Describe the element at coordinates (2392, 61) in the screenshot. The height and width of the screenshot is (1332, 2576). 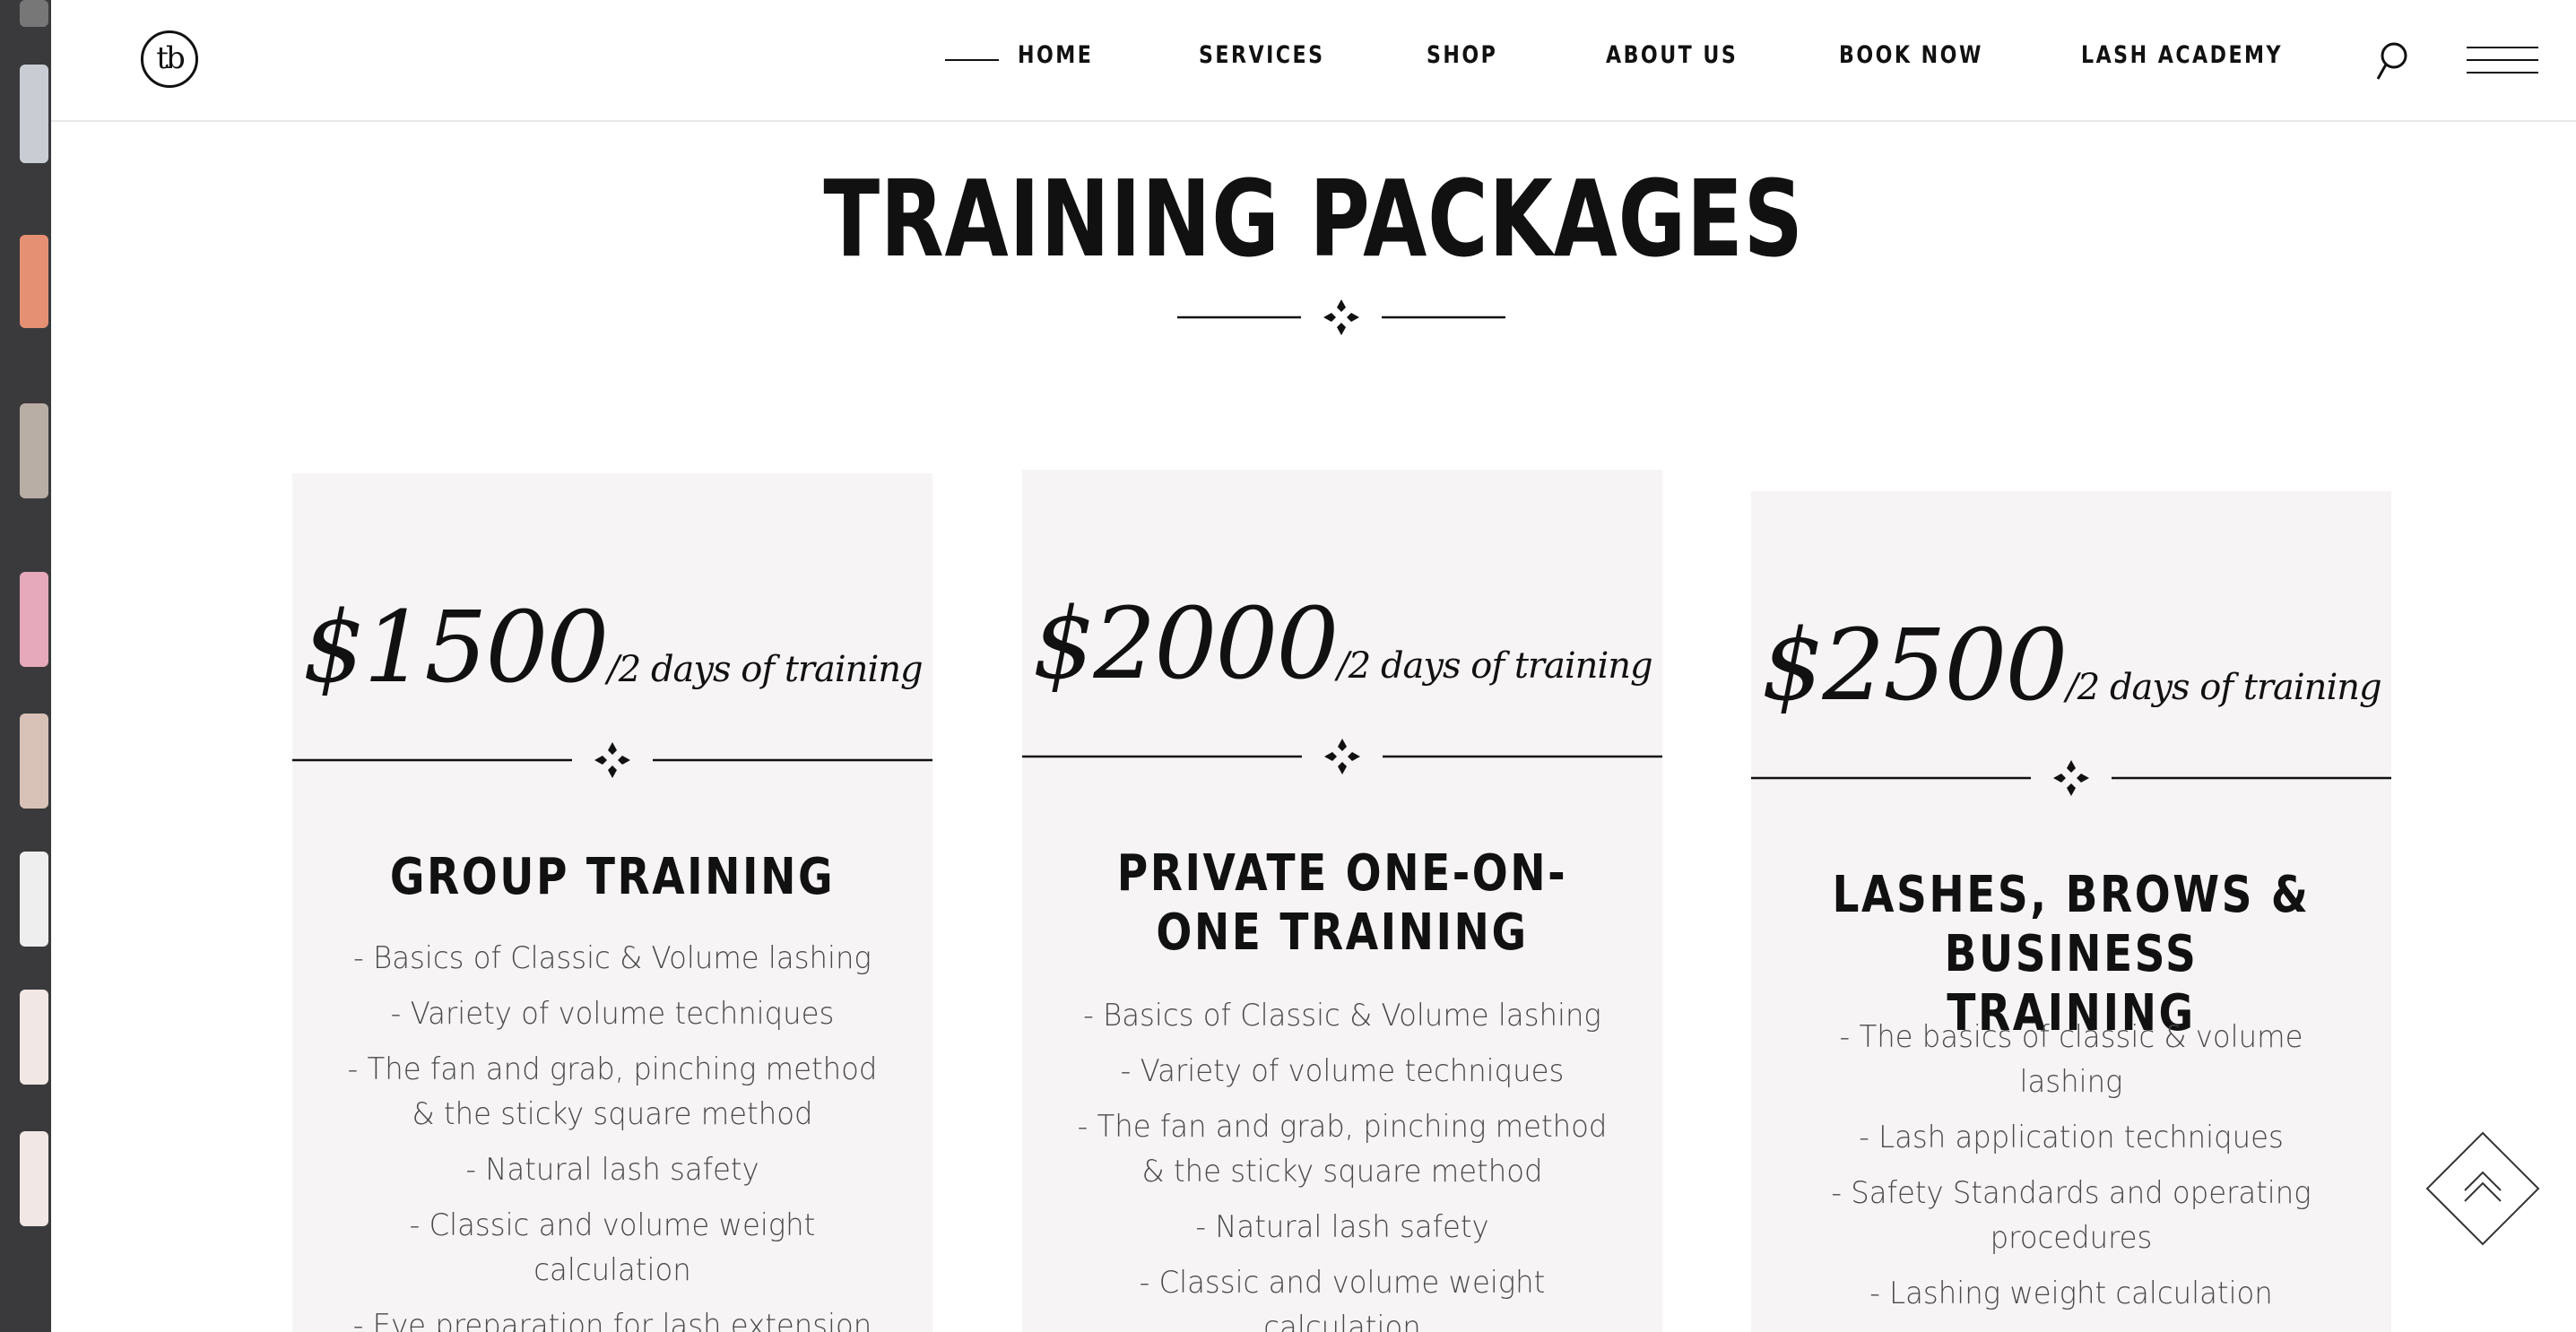
I see `search-icon` at that location.